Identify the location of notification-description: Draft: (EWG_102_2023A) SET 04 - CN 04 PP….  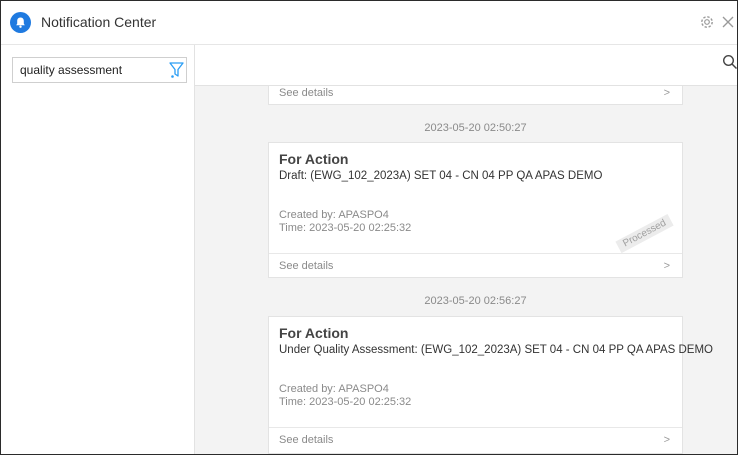
(441, 176).